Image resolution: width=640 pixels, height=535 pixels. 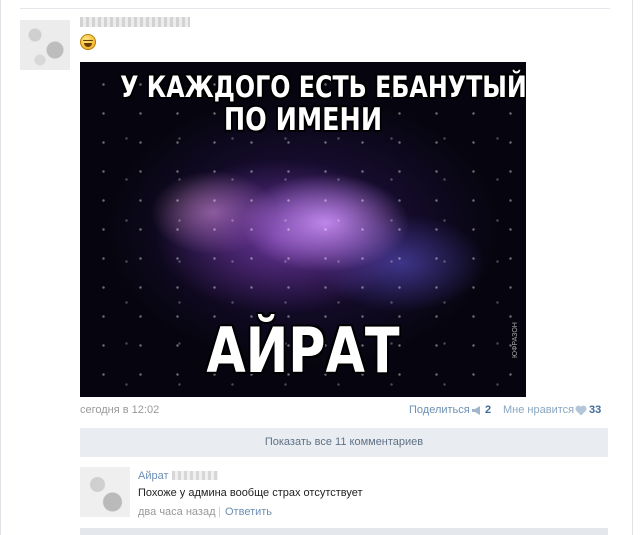 What do you see at coordinates (515, 340) in the screenshot?
I see `image-watermark: ЮФРАЗОН` at bounding box center [515, 340].